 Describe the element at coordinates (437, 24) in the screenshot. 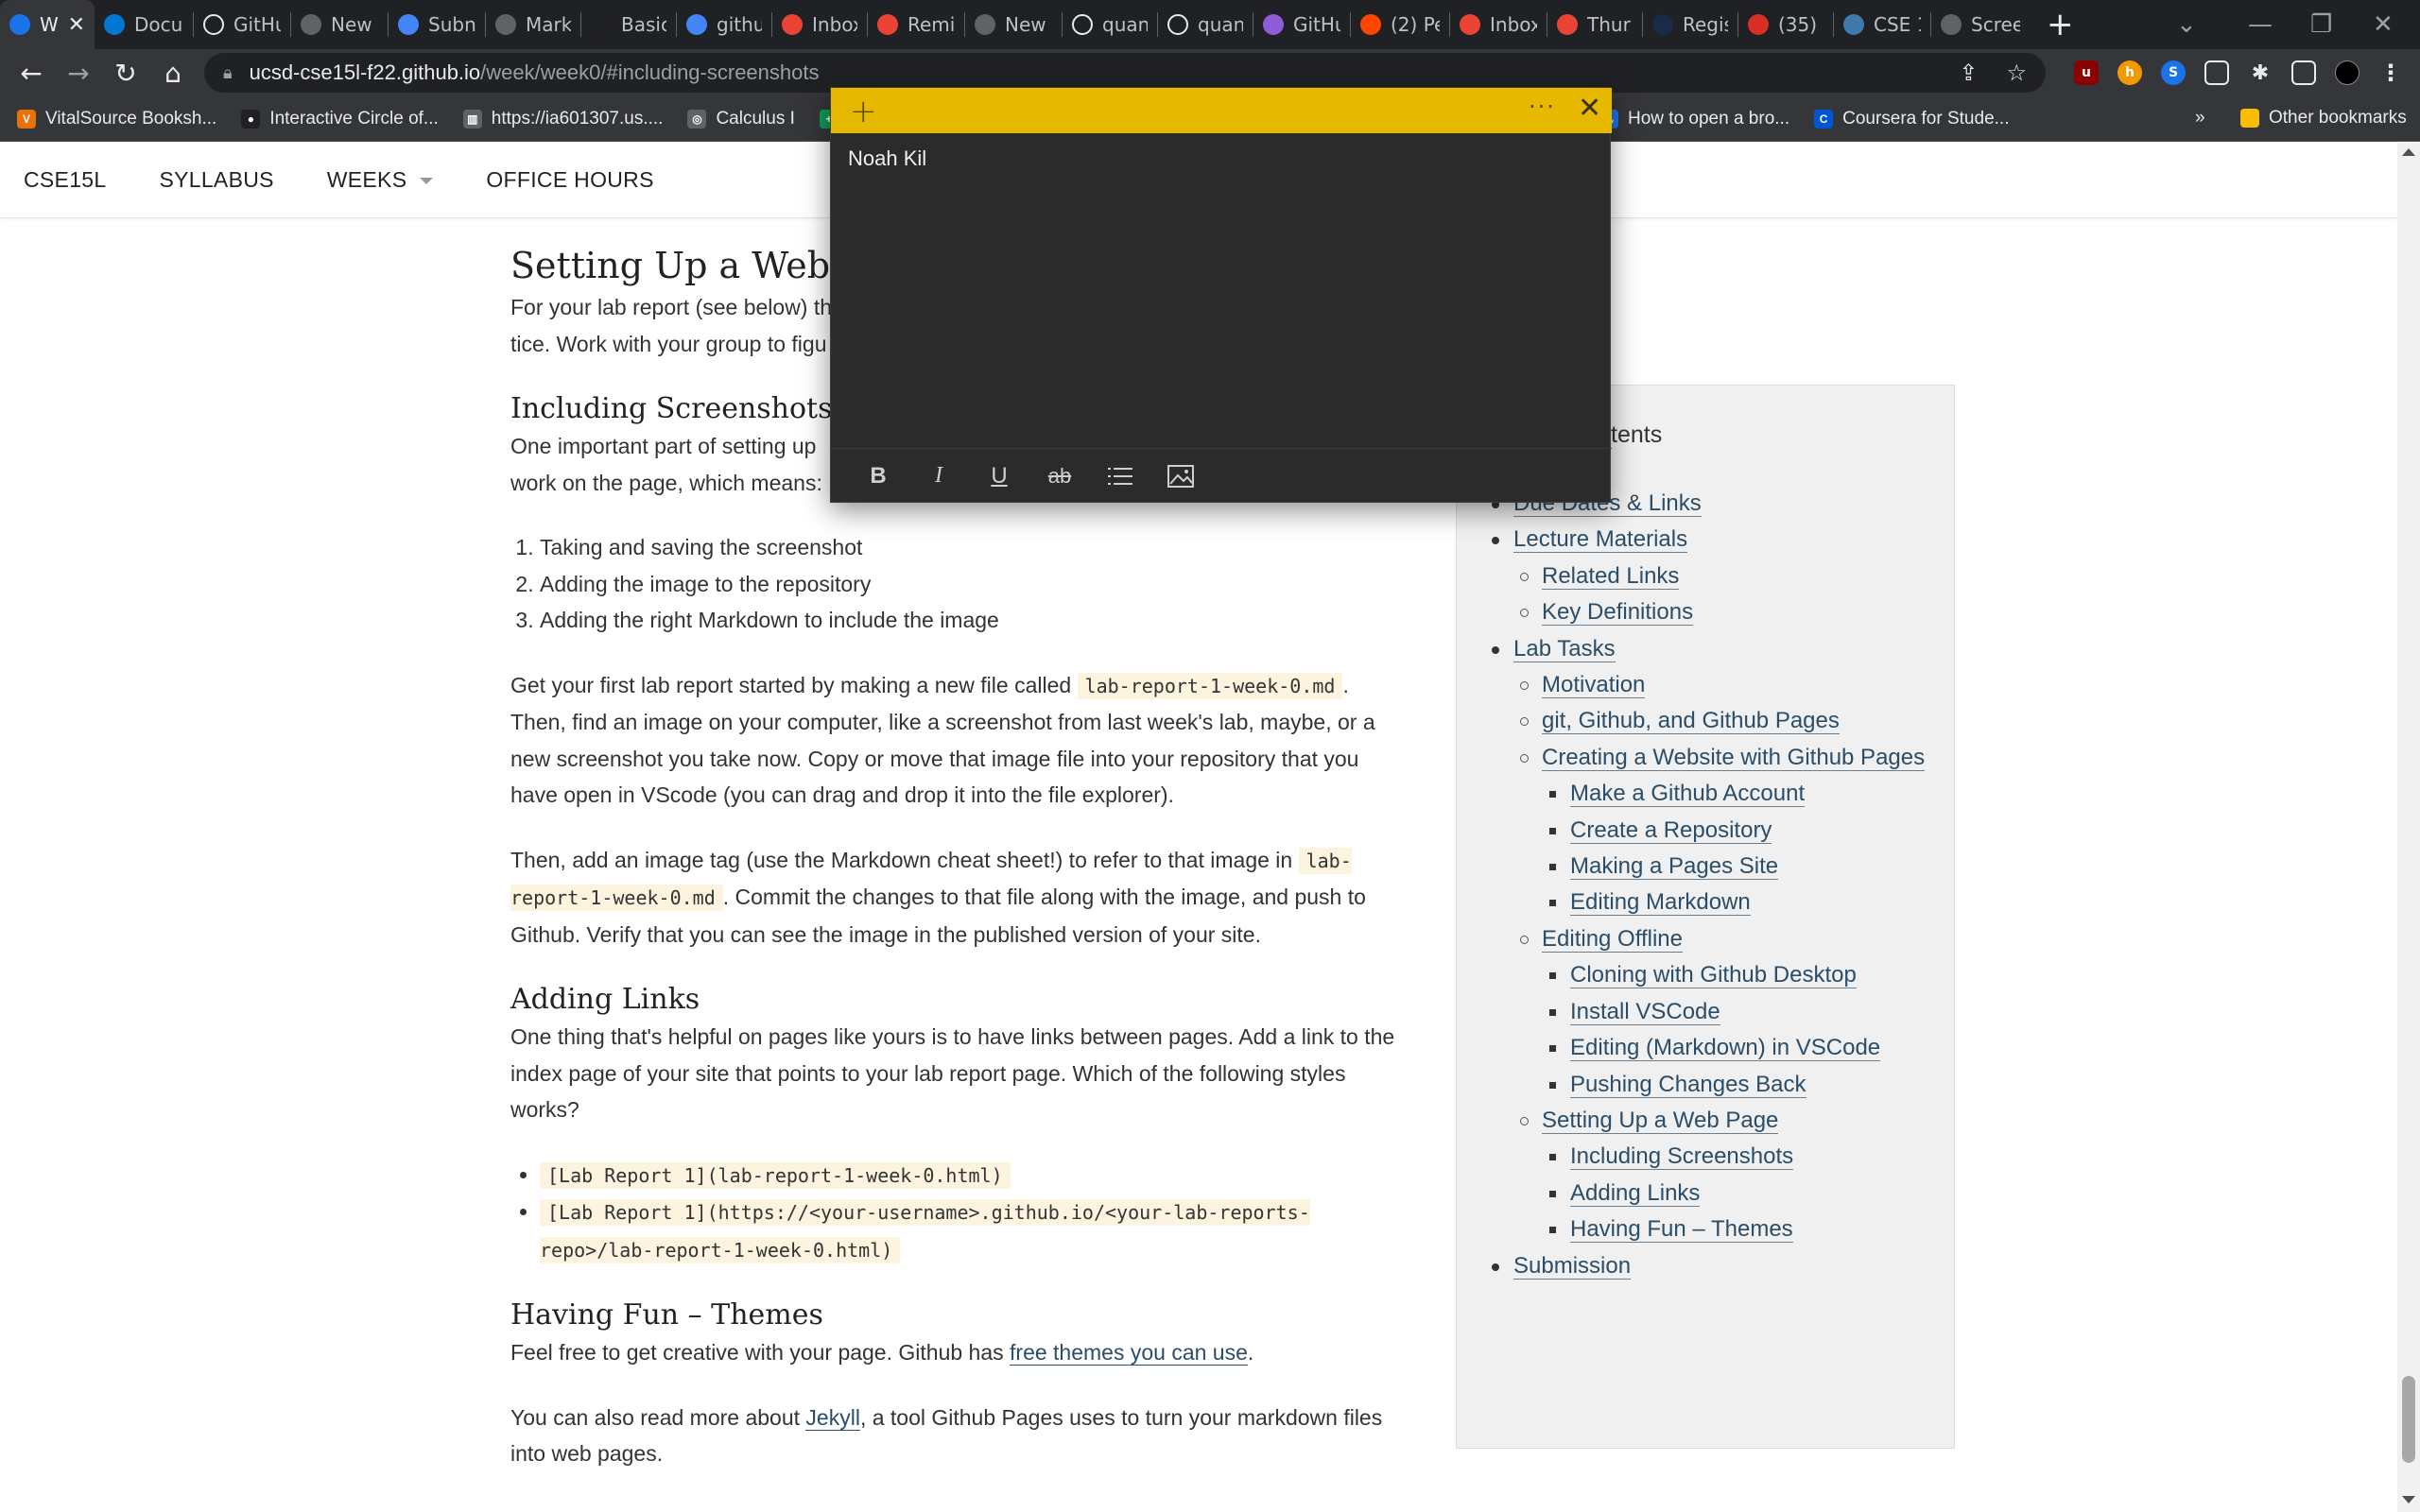

I see `browser-tab: Subn` at that location.